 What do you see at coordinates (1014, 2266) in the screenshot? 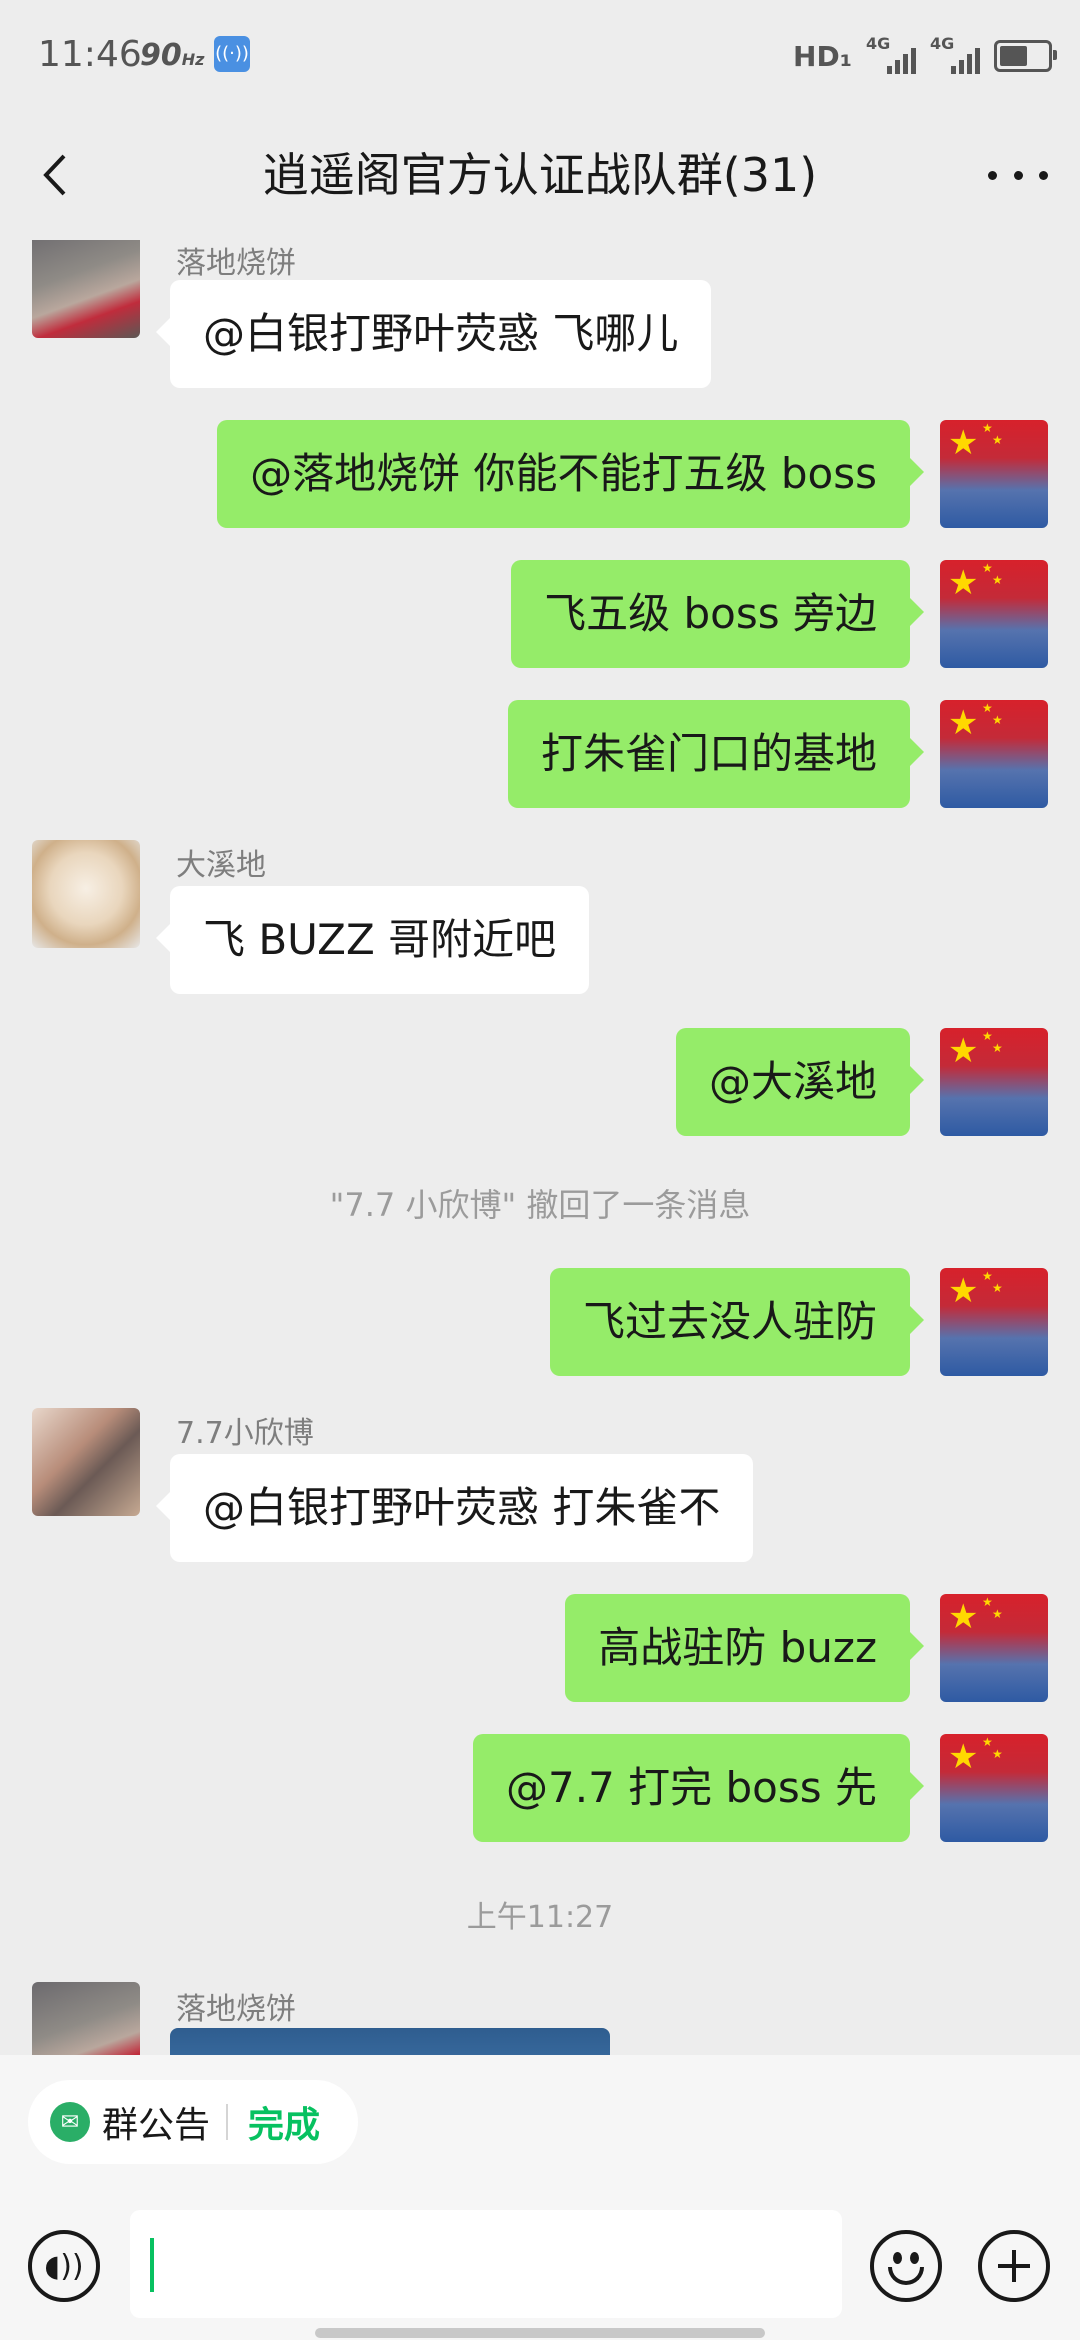
I see `plus-icon` at bounding box center [1014, 2266].